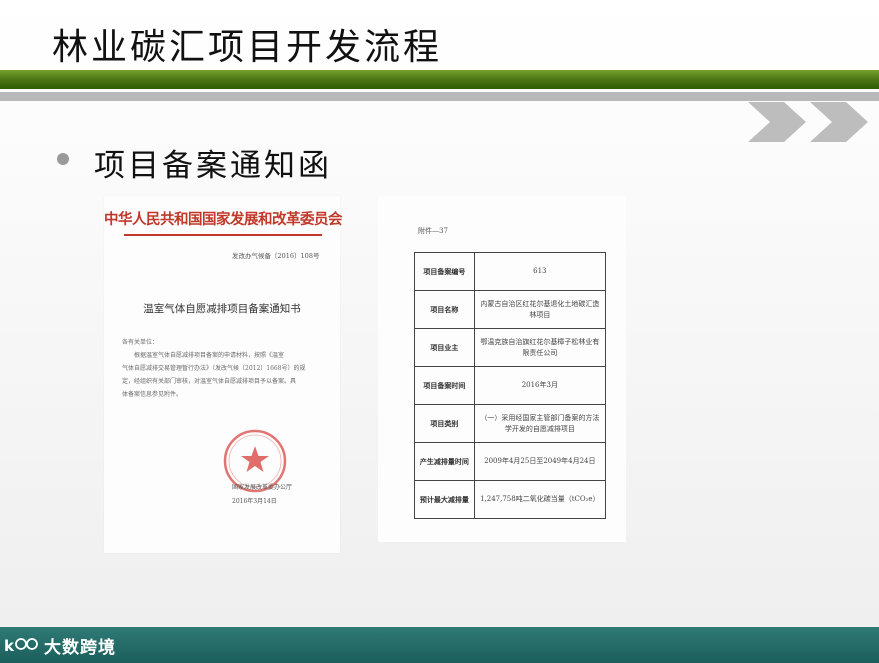  What do you see at coordinates (540, 309) in the screenshot?
I see `table-value: 内蒙古自治区红花尔基退化土地碳汇造林项目` at bounding box center [540, 309].